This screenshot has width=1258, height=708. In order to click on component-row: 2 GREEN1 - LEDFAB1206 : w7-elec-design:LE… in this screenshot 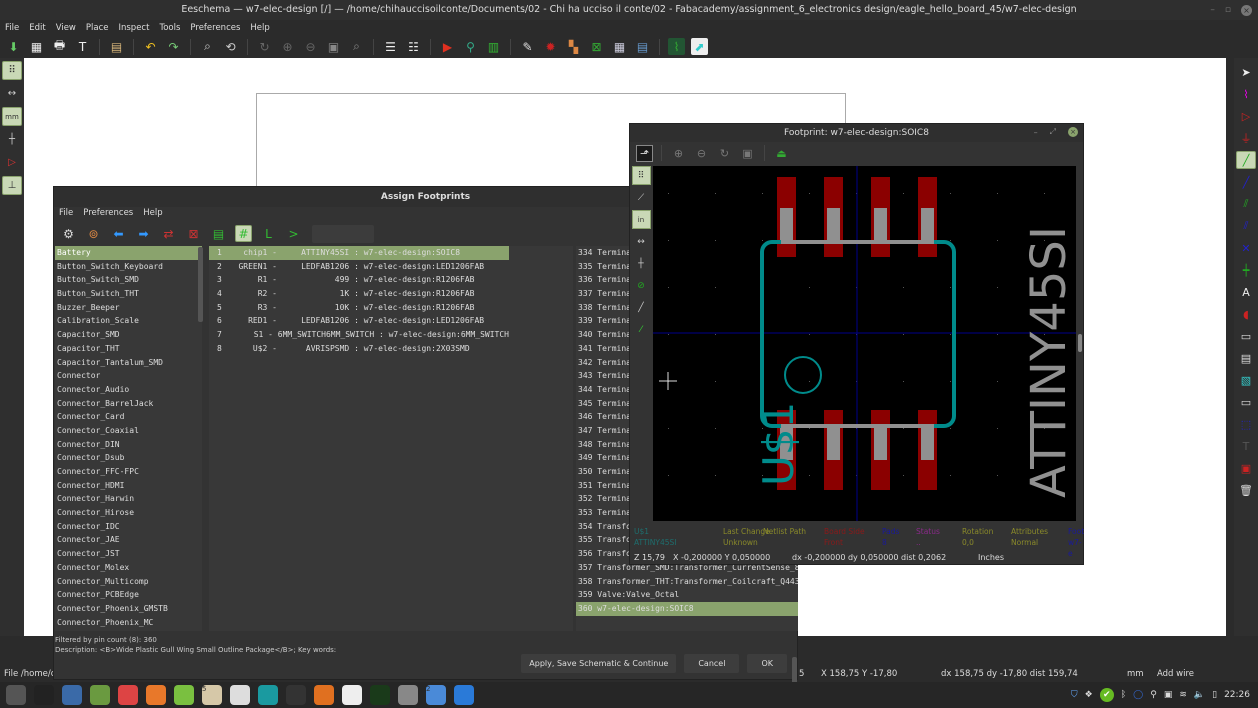, I will do `click(359, 267)`.